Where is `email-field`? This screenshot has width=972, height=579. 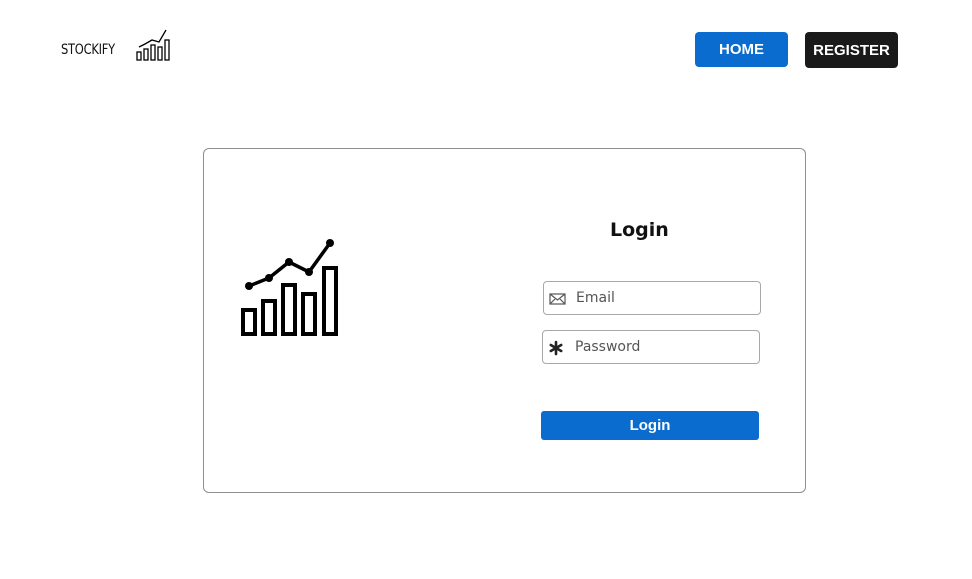 email-field is located at coordinates (652, 298).